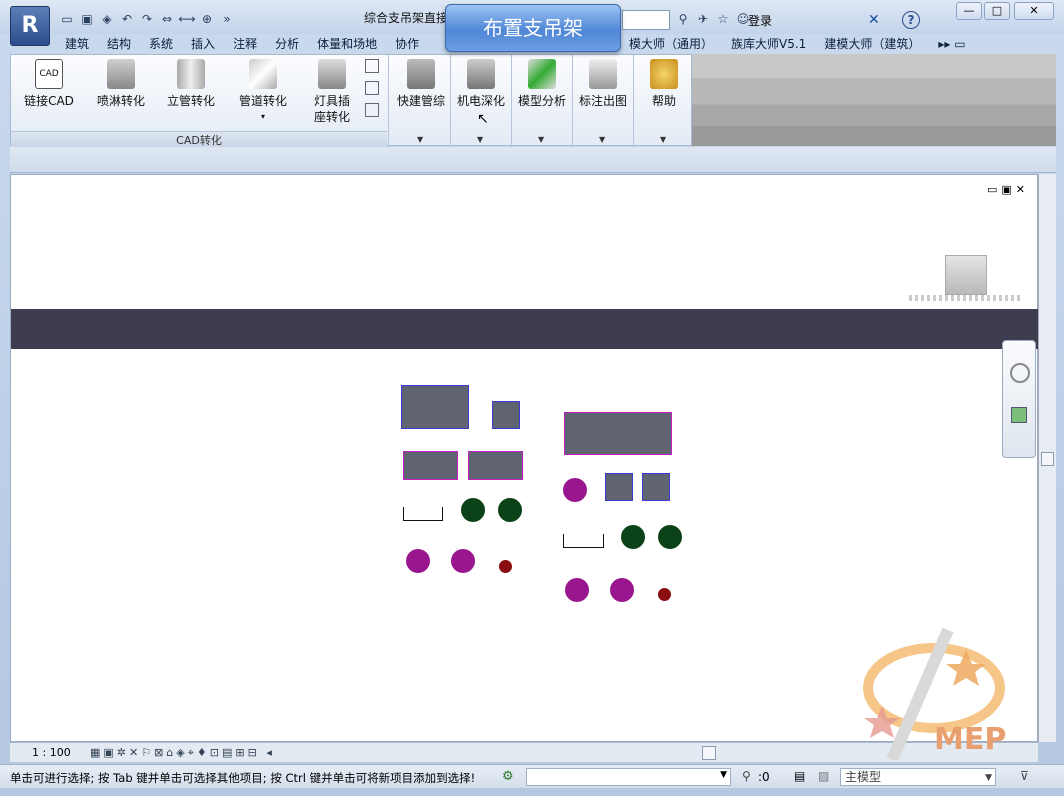 This screenshot has width=1064, height=796. I want to click on tab-architecture: 建筑, so click(77, 44).